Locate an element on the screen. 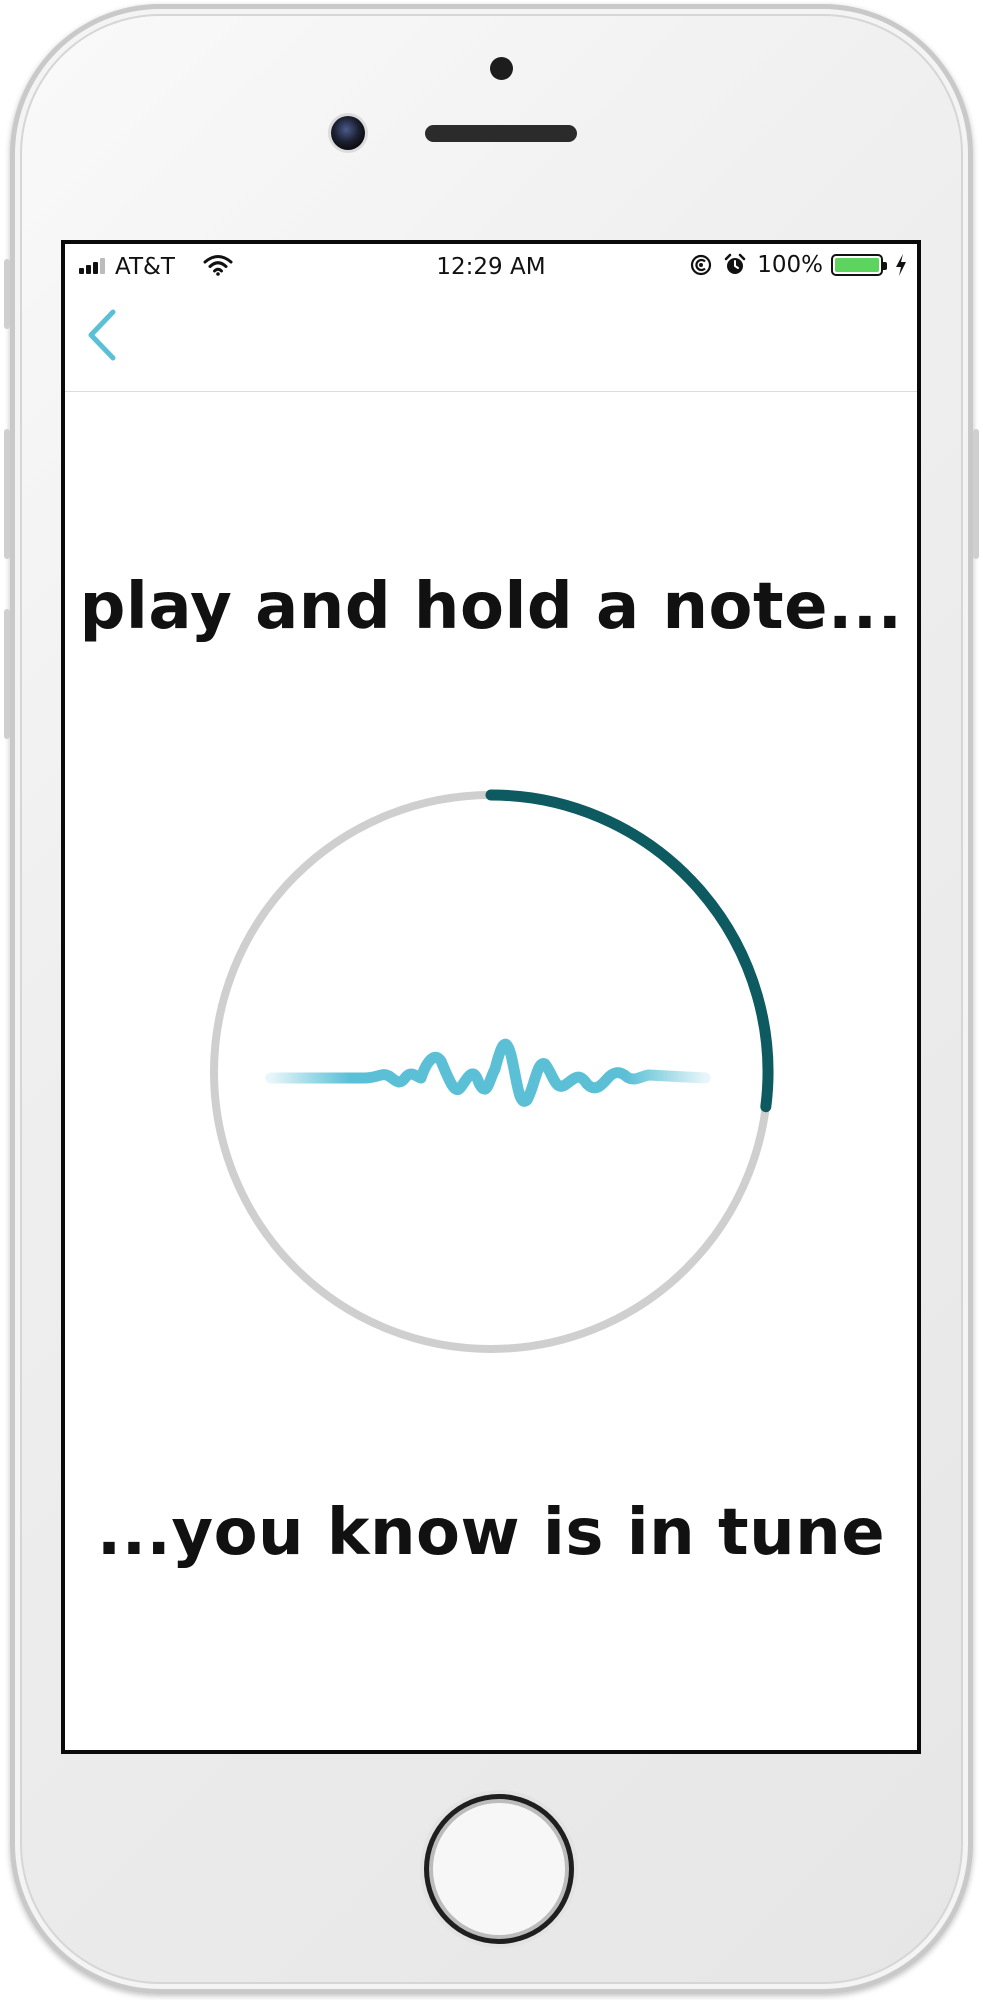 Image resolution: width=983 pixels, height=2000 pixels. power-button is located at coordinates (976, 494).